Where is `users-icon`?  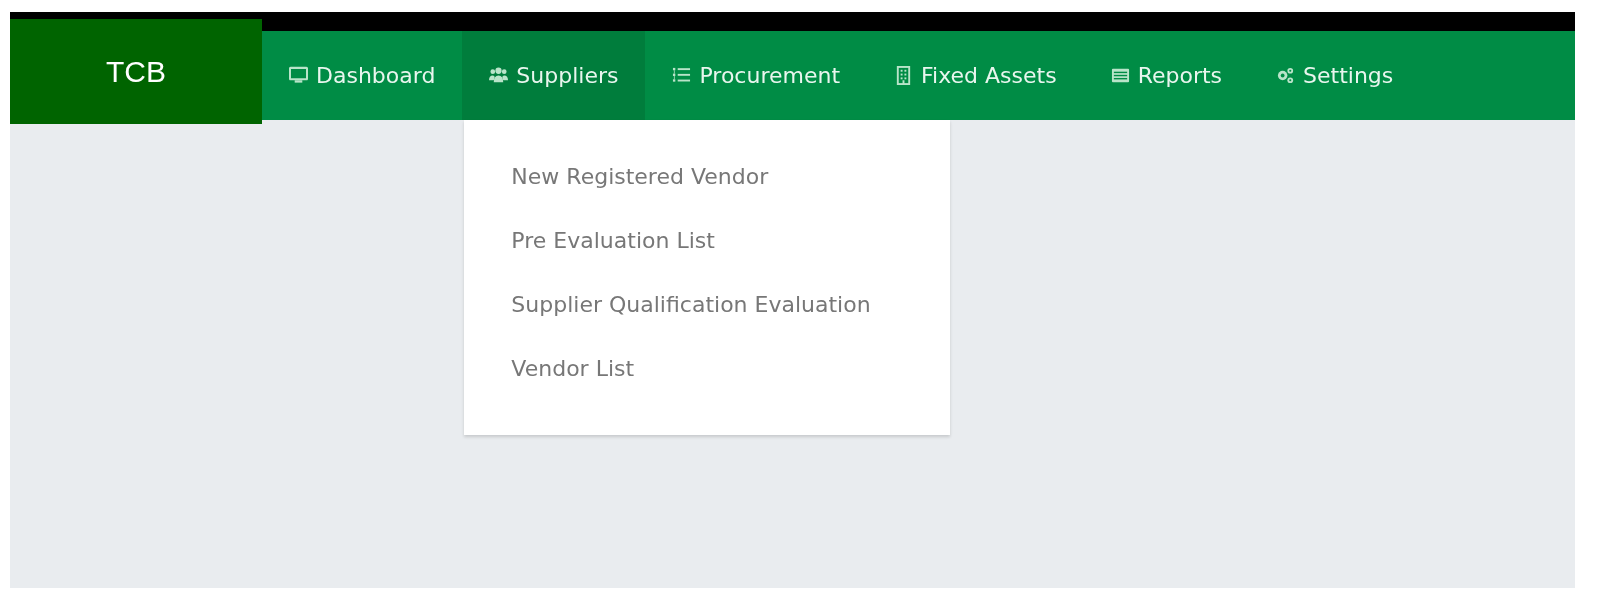
users-icon is located at coordinates (499, 75).